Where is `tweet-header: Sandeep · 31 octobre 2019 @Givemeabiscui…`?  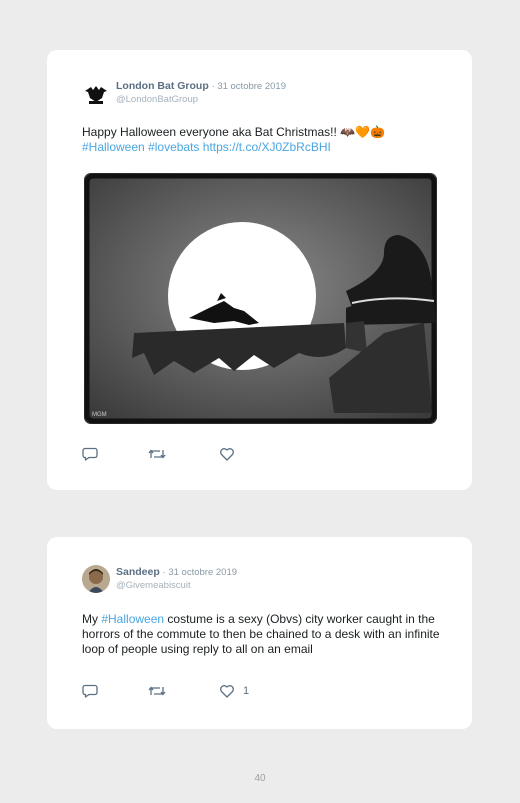
tweet-header: Sandeep · 31 octobre 2019 @Givemeabiscui… is located at coordinates (176, 579).